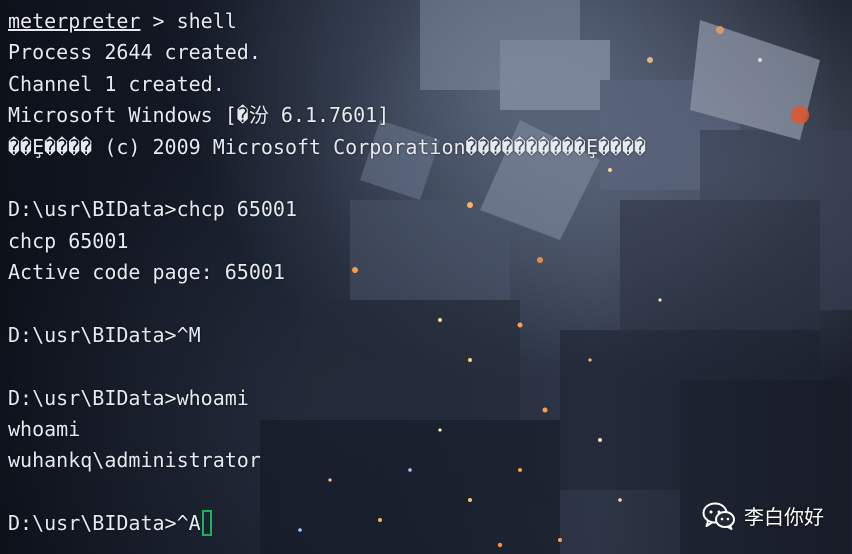 This screenshot has width=852, height=554. I want to click on terminal-line: Process 2644 created., so click(134, 52).